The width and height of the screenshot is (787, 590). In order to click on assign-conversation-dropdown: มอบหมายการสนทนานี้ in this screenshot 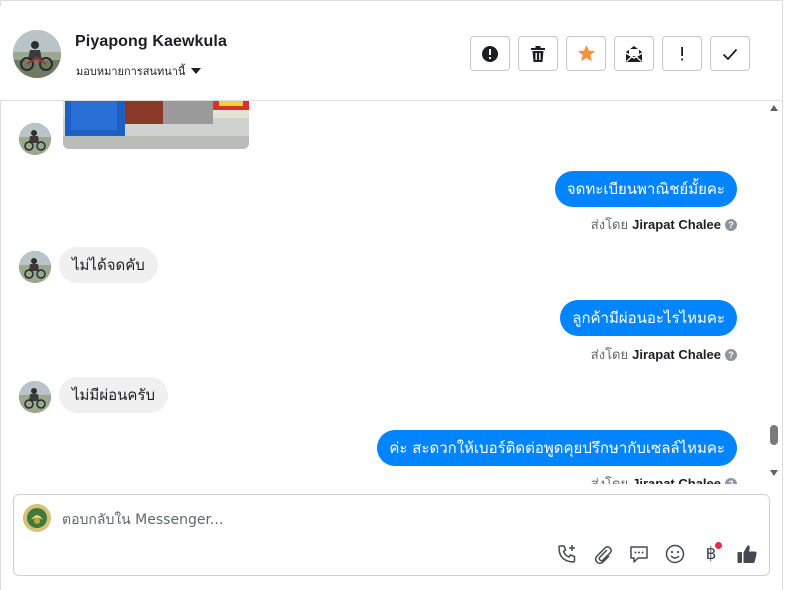, I will do `click(139, 71)`.